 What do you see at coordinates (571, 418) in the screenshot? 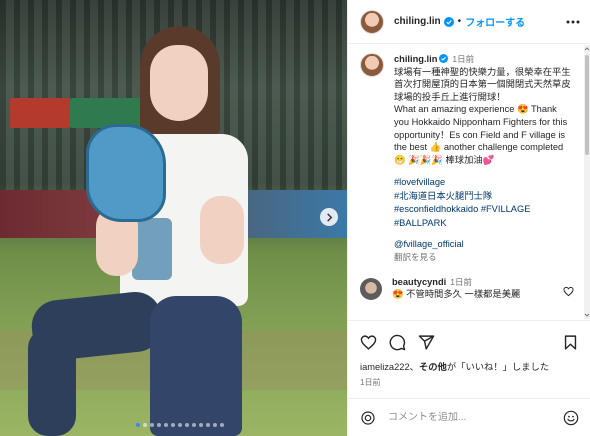
I see `emoji-icon` at bounding box center [571, 418].